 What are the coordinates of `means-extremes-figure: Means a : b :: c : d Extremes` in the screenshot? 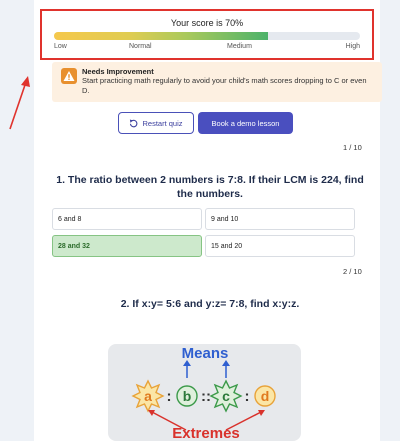 It's located at (204, 392).